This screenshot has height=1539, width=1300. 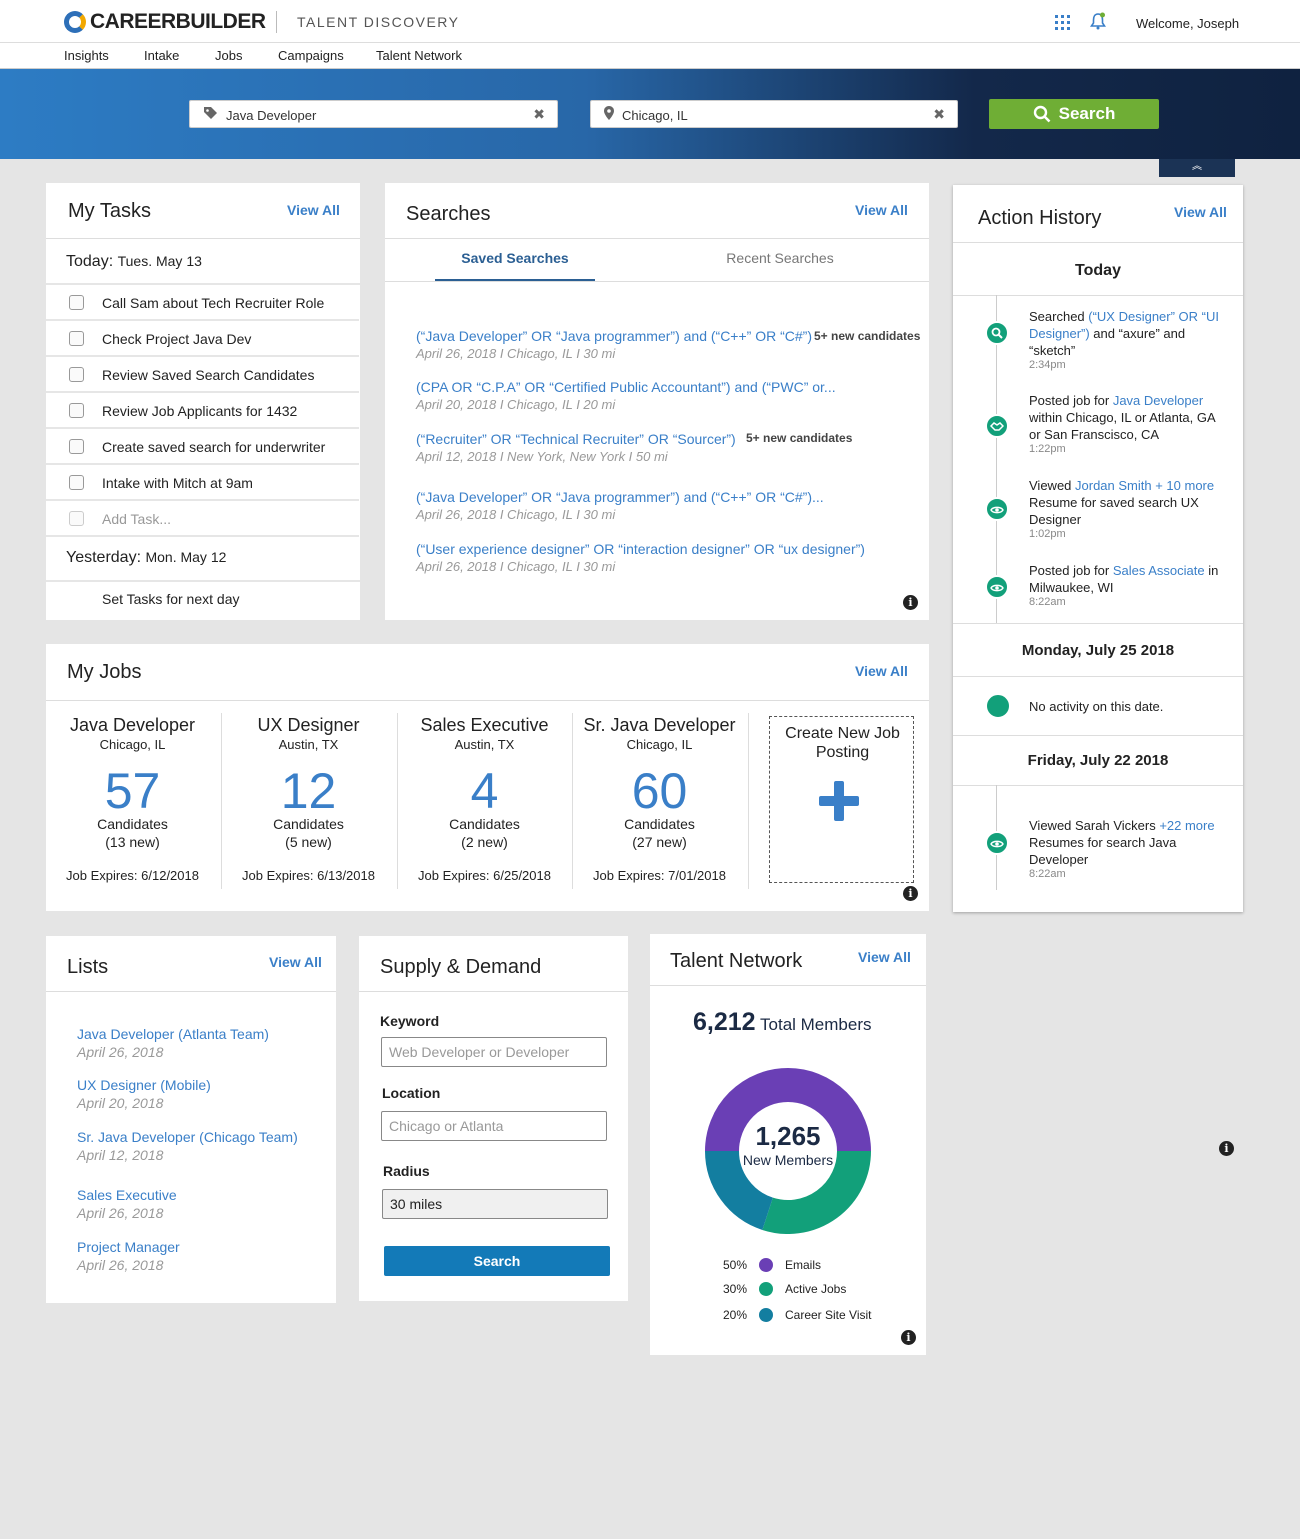 What do you see at coordinates (211, 114) in the screenshot?
I see `tag-icon` at bounding box center [211, 114].